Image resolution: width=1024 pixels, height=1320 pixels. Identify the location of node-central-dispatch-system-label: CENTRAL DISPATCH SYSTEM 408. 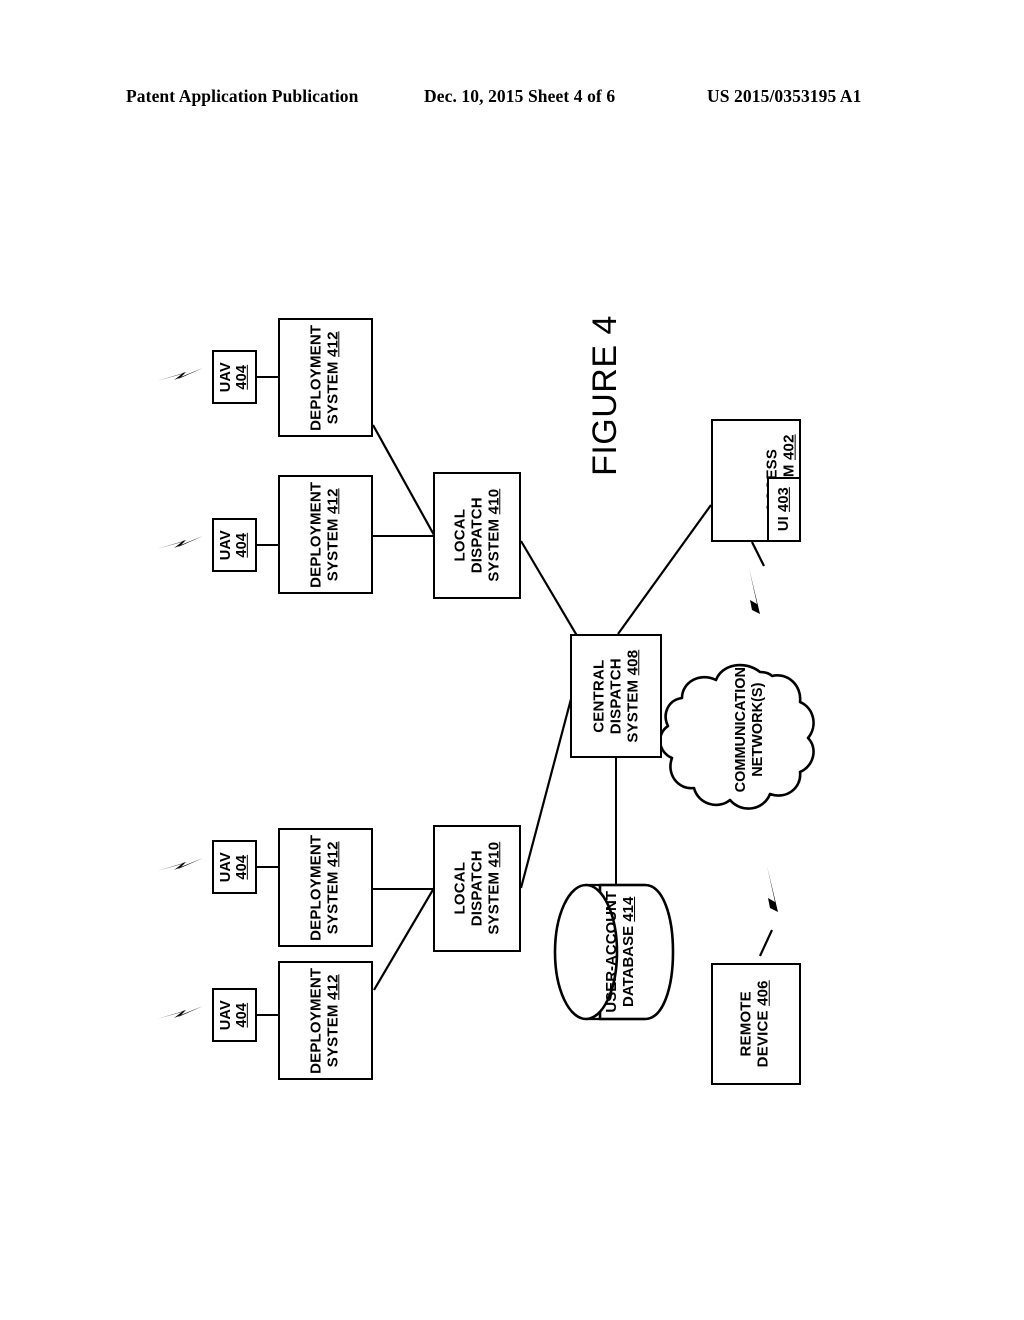
(615, 696).